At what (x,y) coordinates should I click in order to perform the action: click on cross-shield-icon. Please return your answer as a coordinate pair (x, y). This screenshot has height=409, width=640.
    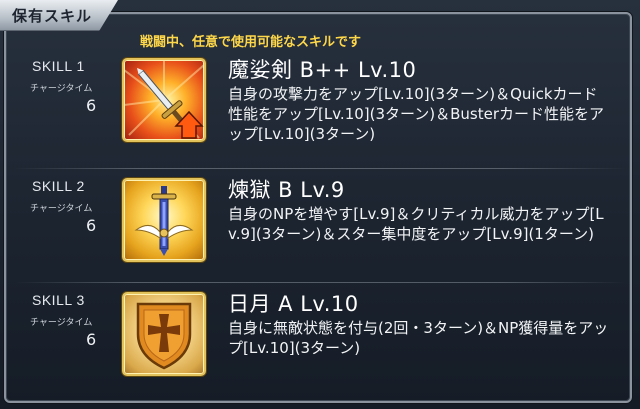
    Looking at the image, I should click on (164, 334).